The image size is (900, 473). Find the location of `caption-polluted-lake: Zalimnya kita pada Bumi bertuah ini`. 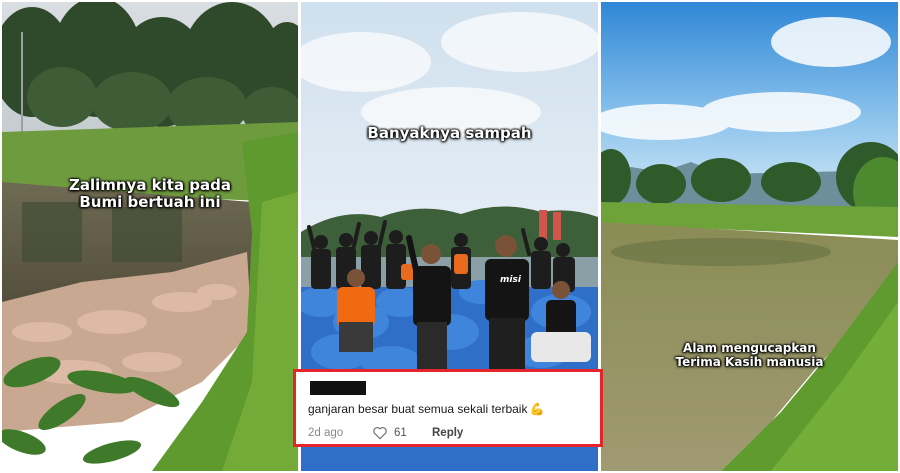

caption-polluted-lake: Zalimnya kita pada Bumi bertuah ini is located at coordinates (150, 194).